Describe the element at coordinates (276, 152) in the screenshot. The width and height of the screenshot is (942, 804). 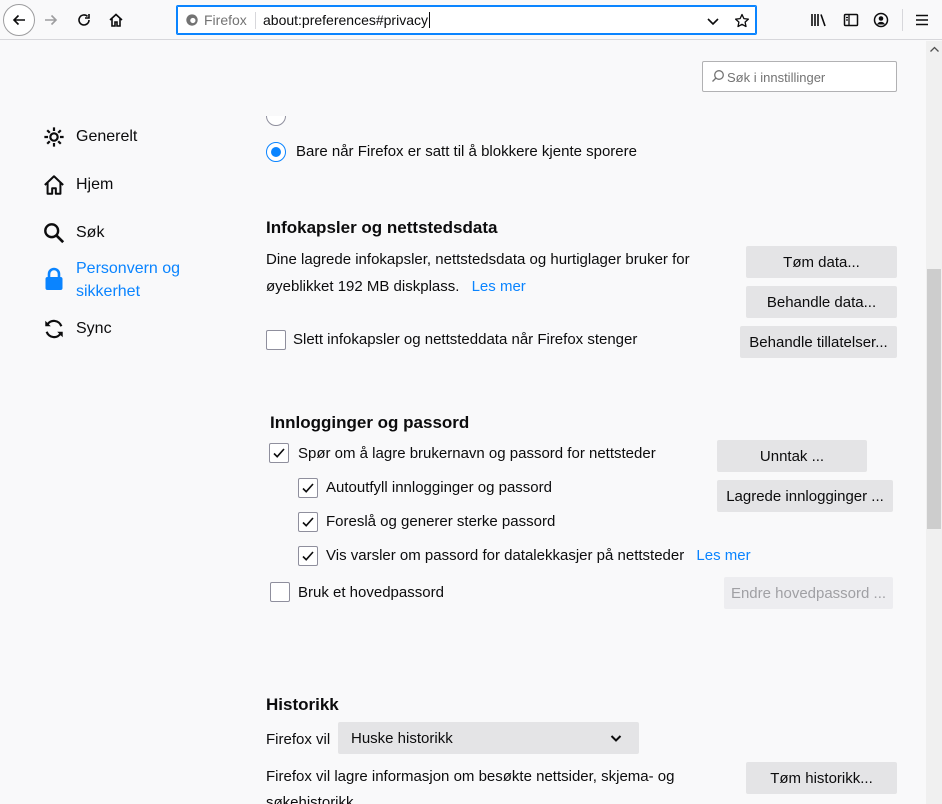
I see `tracking-radio-known-trackers` at that location.